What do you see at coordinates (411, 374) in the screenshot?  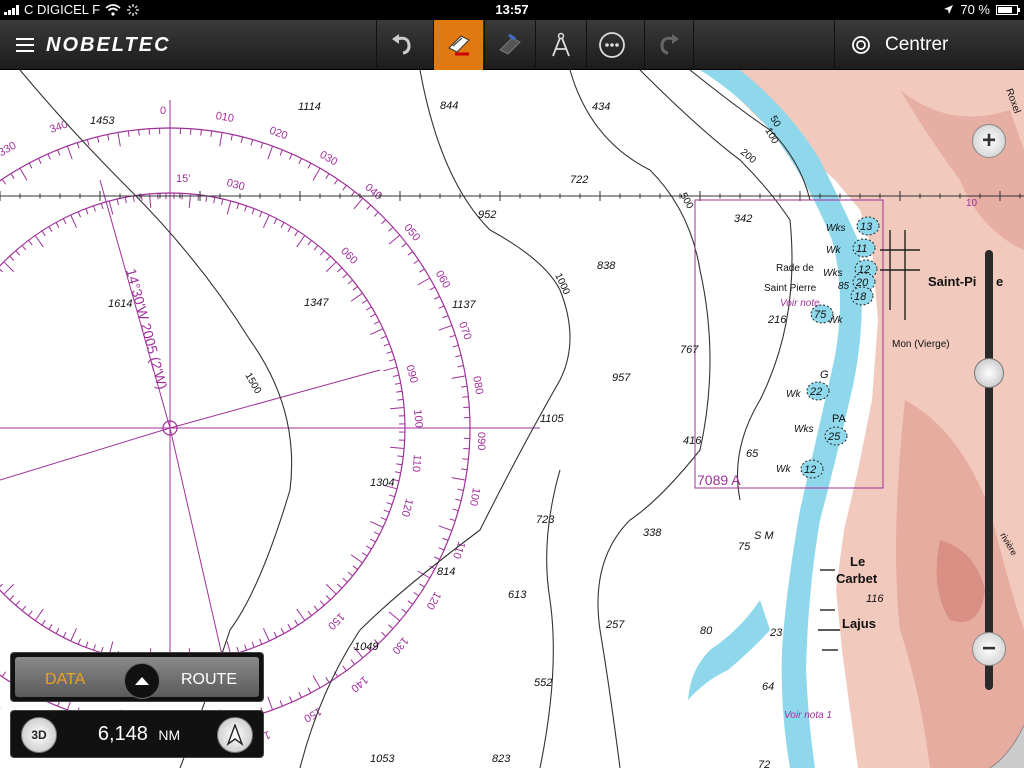 I see `rose-inner-label: 090` at bounding box center [411, 374].